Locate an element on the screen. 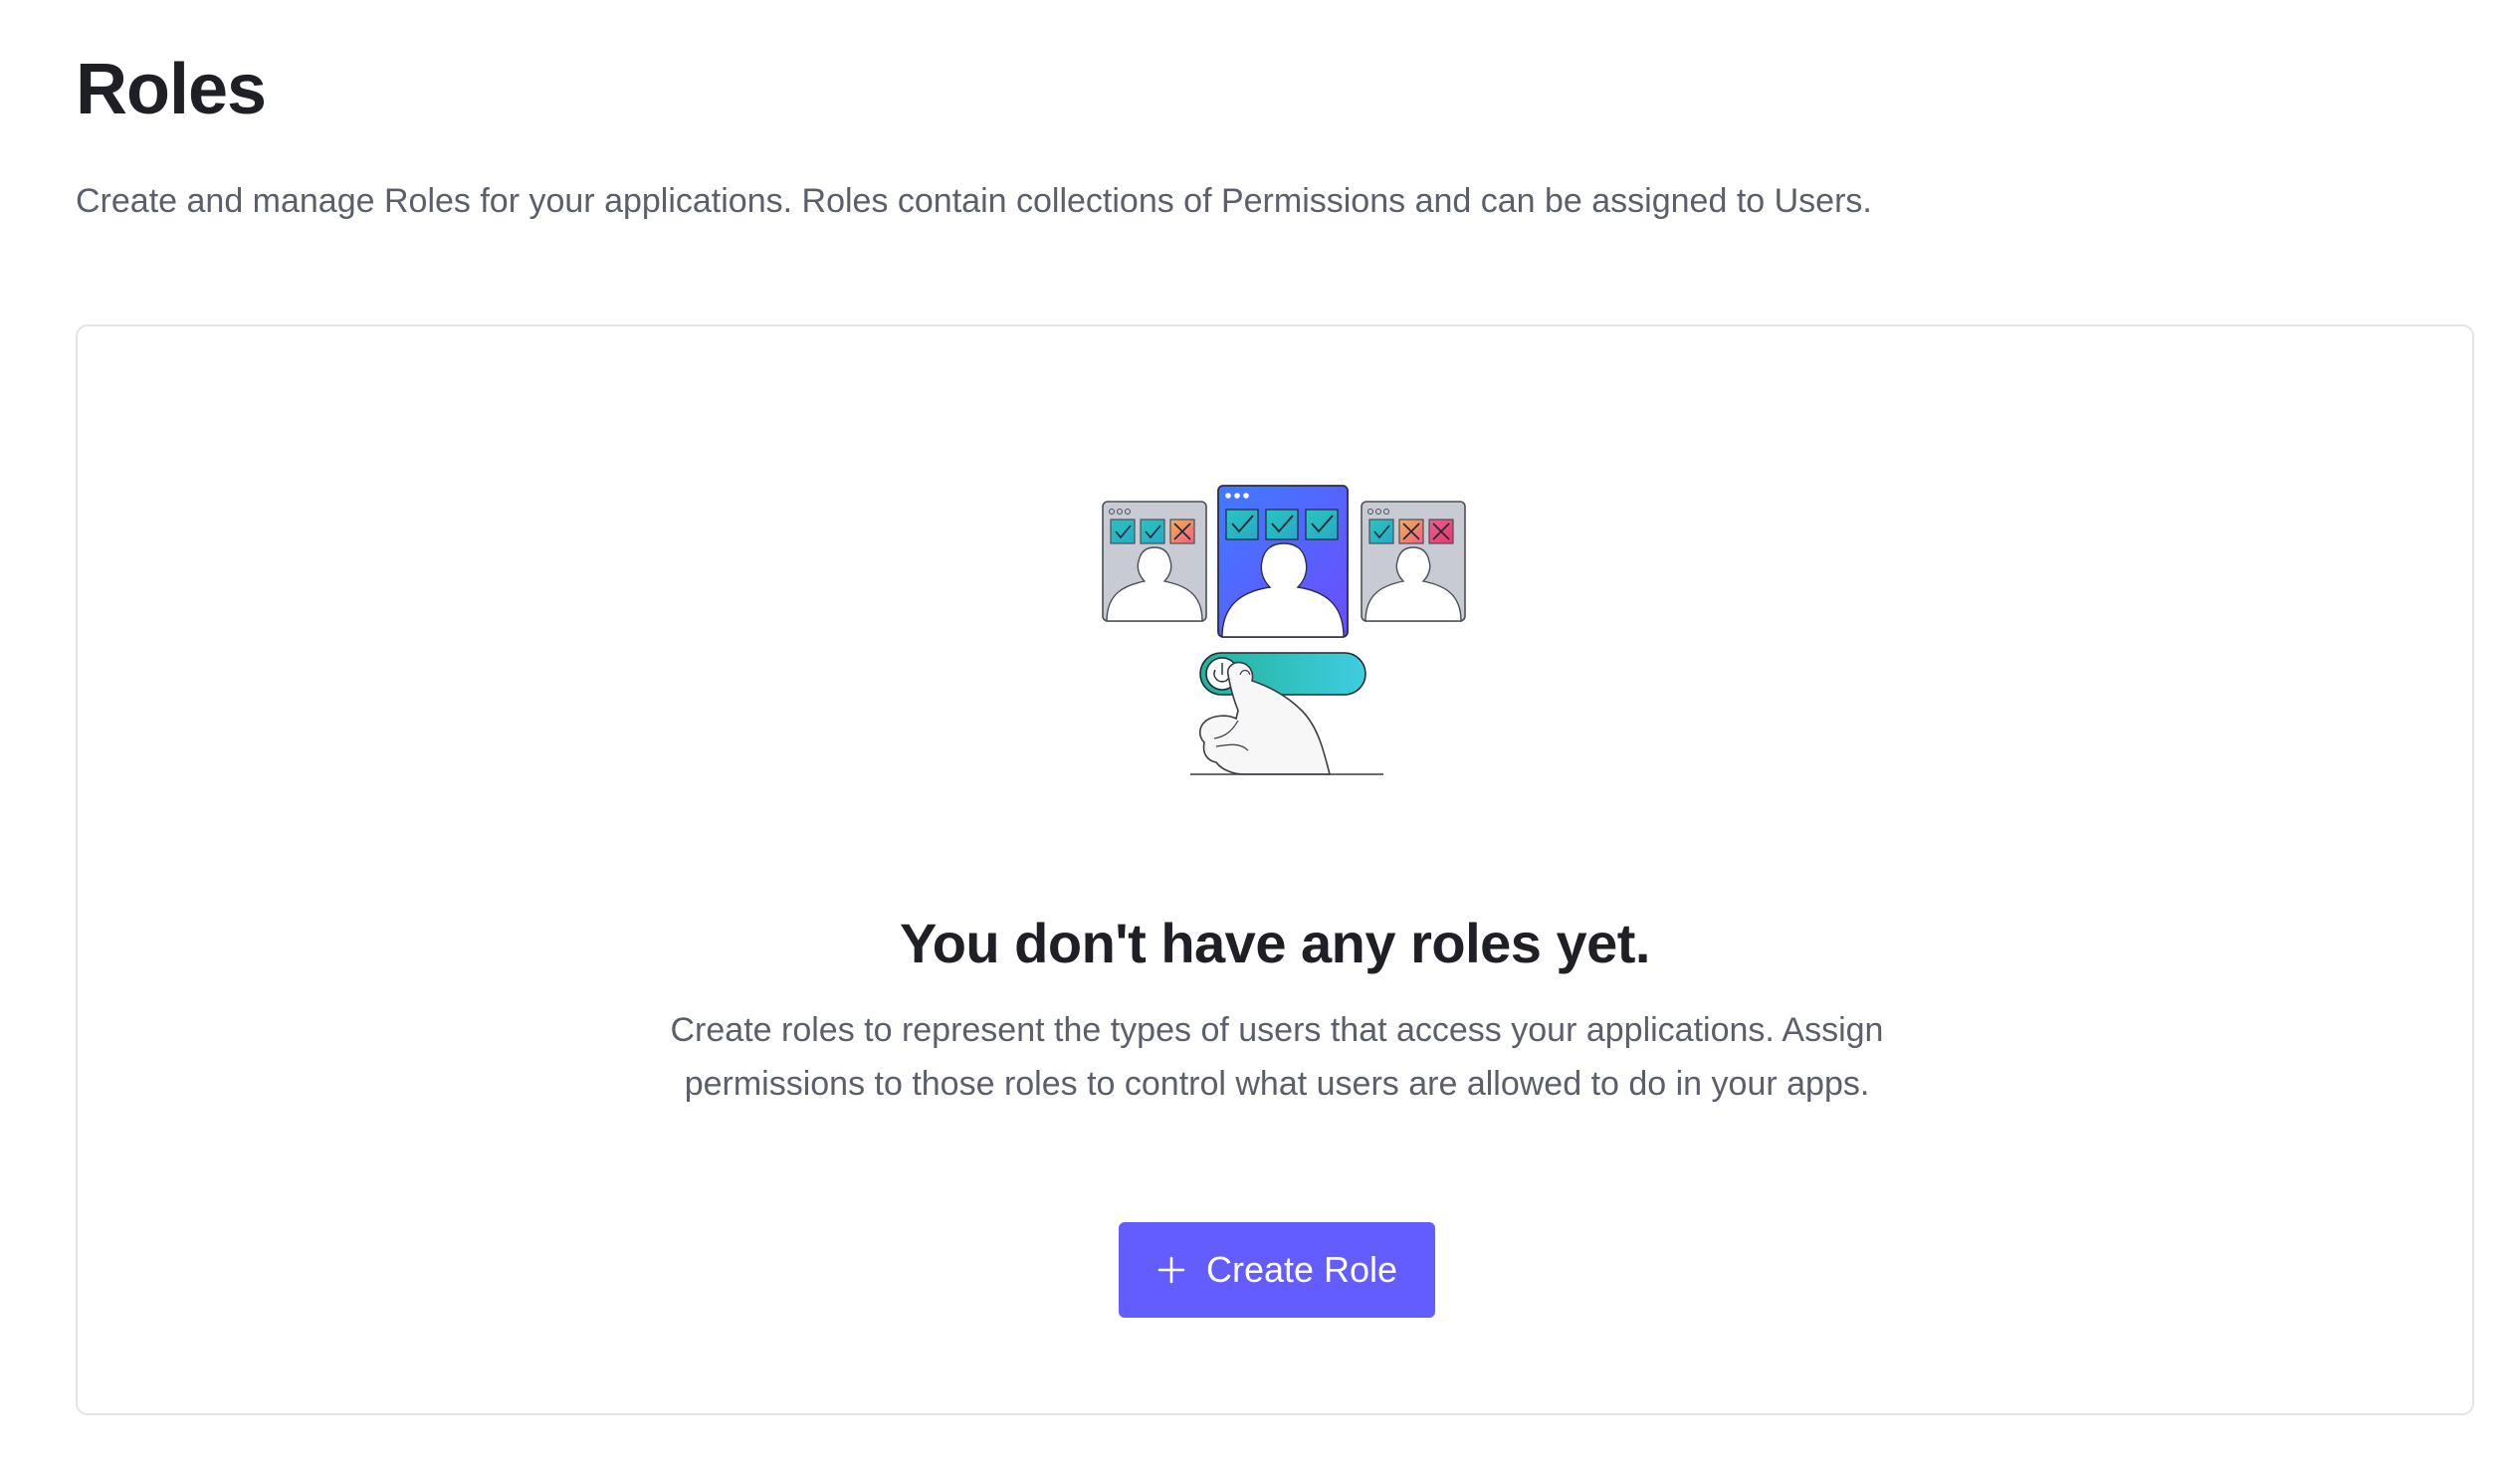 The width and height of the screenshot is (2520, 1467). toggle-switch is located at coordinates (1282, 674).